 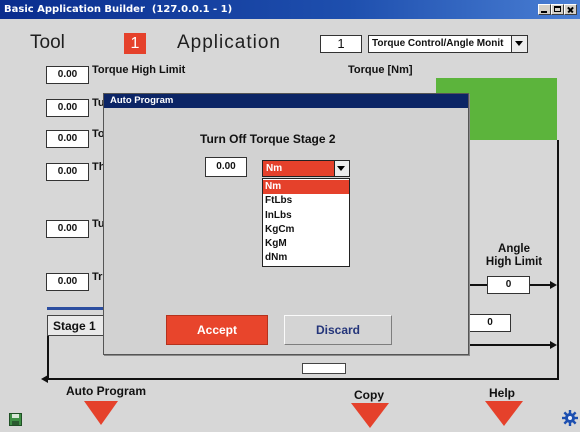 I want to click on unit-selected-value: Nm, so click(x=274, y=168).